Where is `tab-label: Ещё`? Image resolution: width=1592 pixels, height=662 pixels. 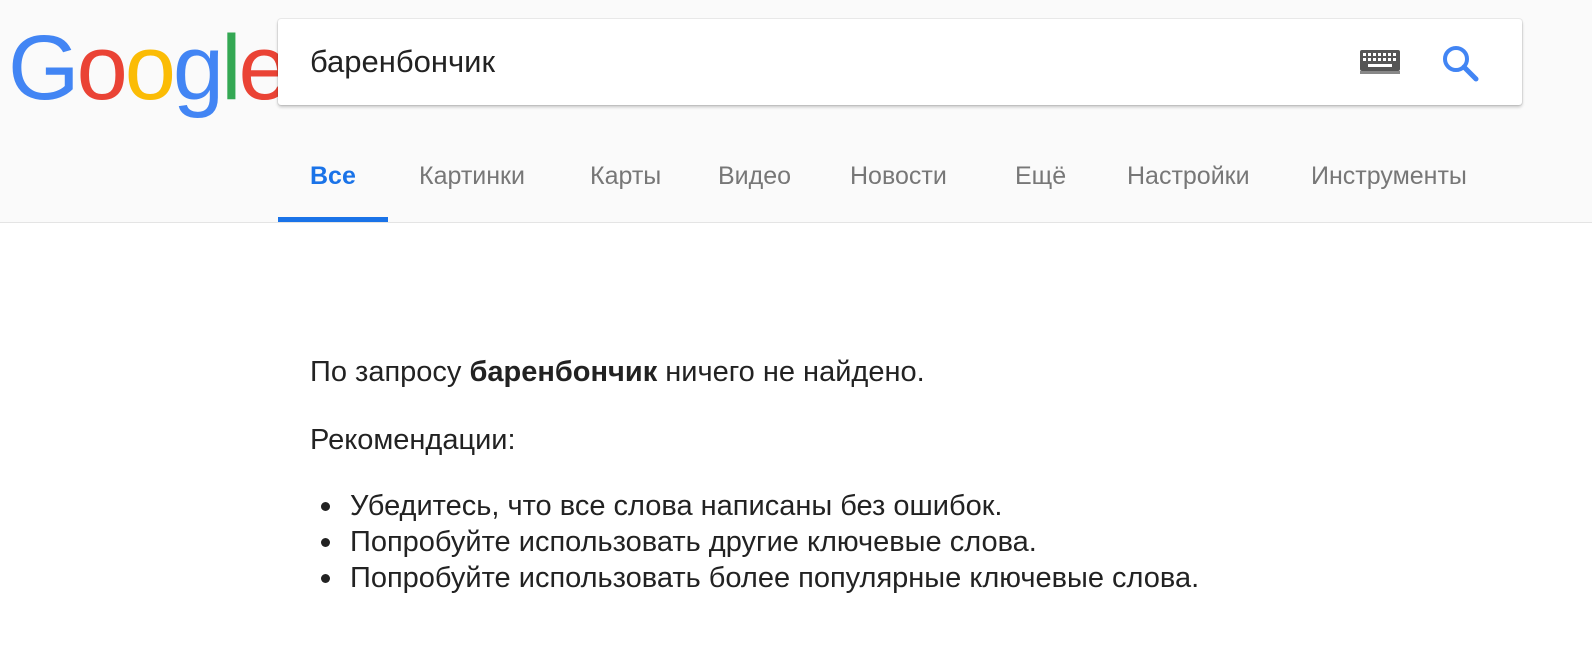 tab-label: Ещё is located at coordinates (1041, 176).